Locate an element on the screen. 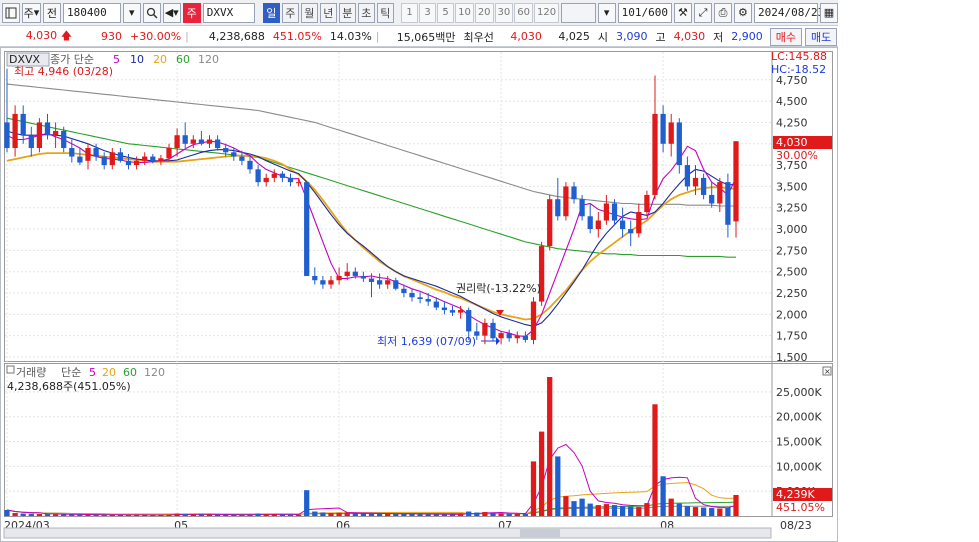  interval-input is located at coordinates (578, 12).